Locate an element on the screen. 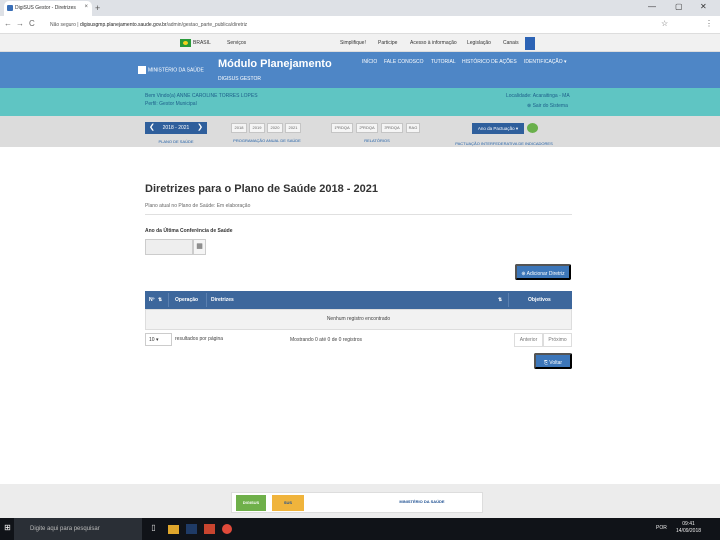 This screenshot has height=540, width=720. nav-fale-conosco: FALE CONOSCO is located at coordinates (403, 62).